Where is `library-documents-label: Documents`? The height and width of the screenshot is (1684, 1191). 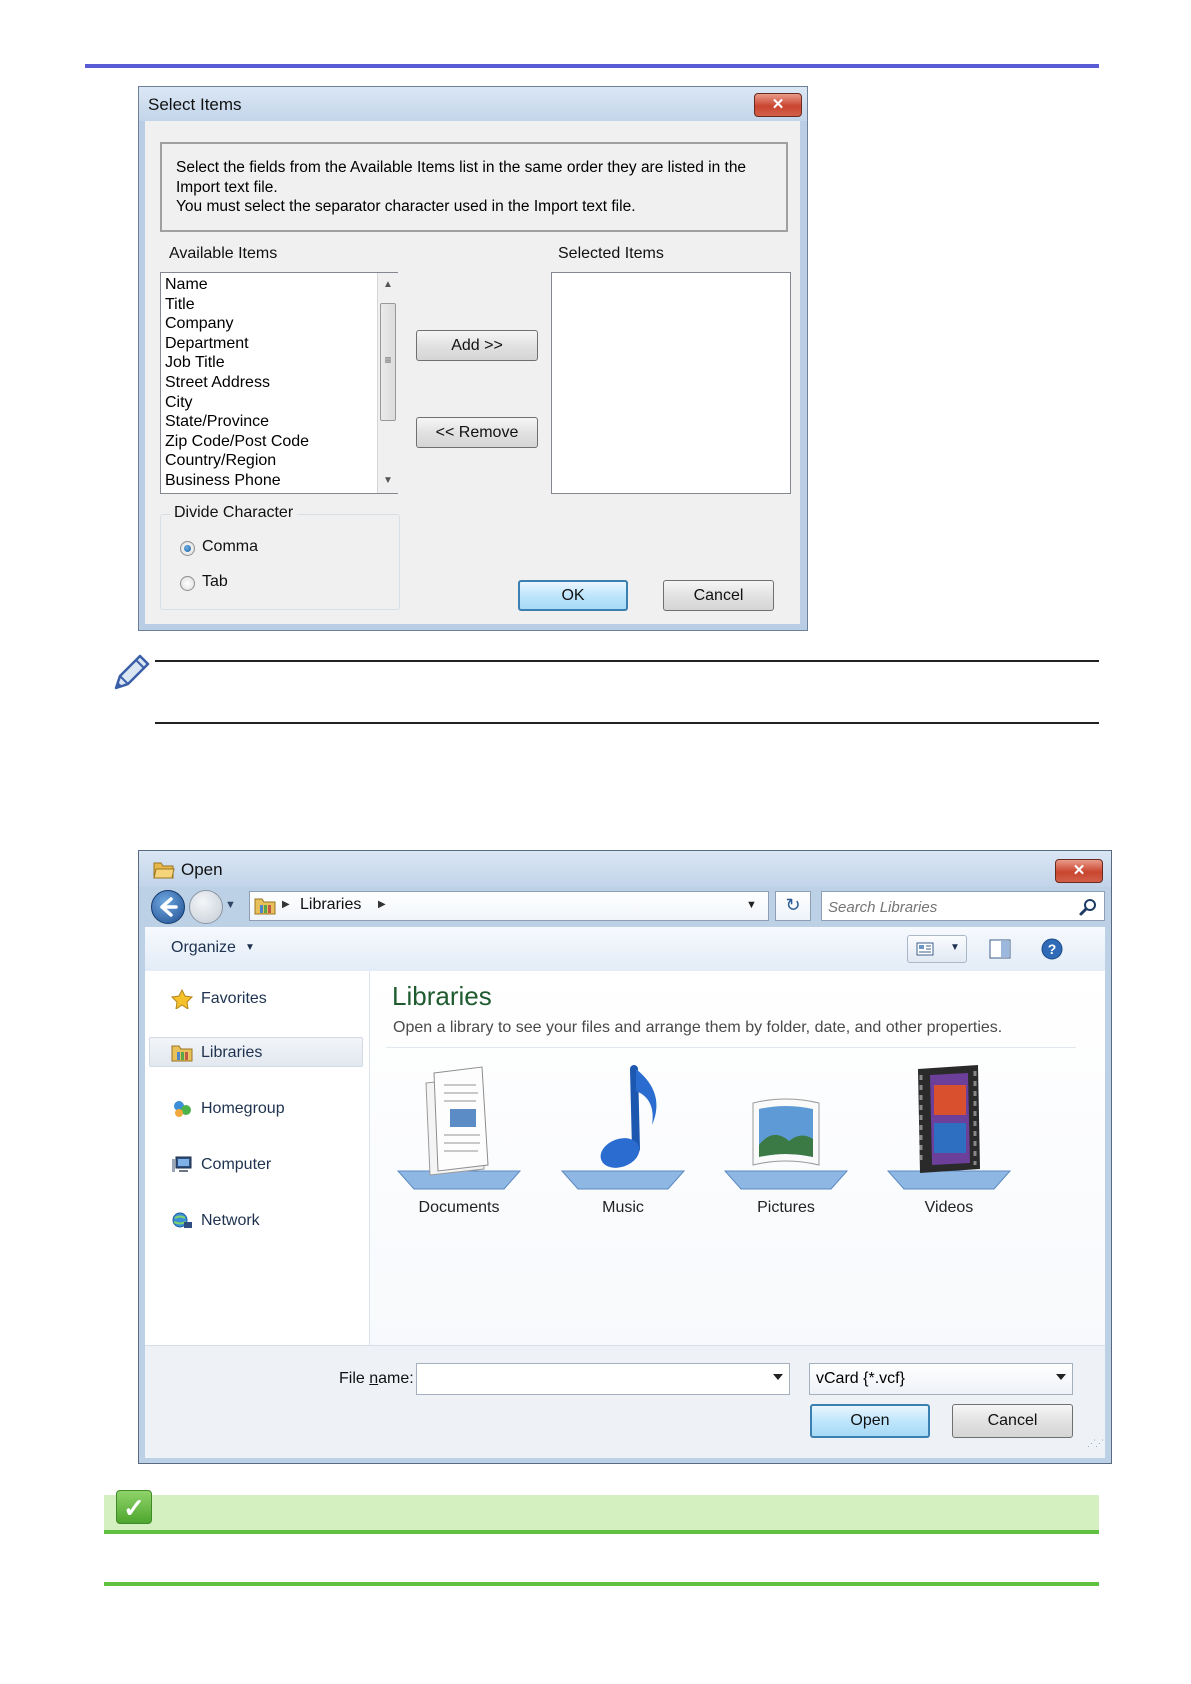
library-documents-label: Documents is located at coordinates (459, 1207).